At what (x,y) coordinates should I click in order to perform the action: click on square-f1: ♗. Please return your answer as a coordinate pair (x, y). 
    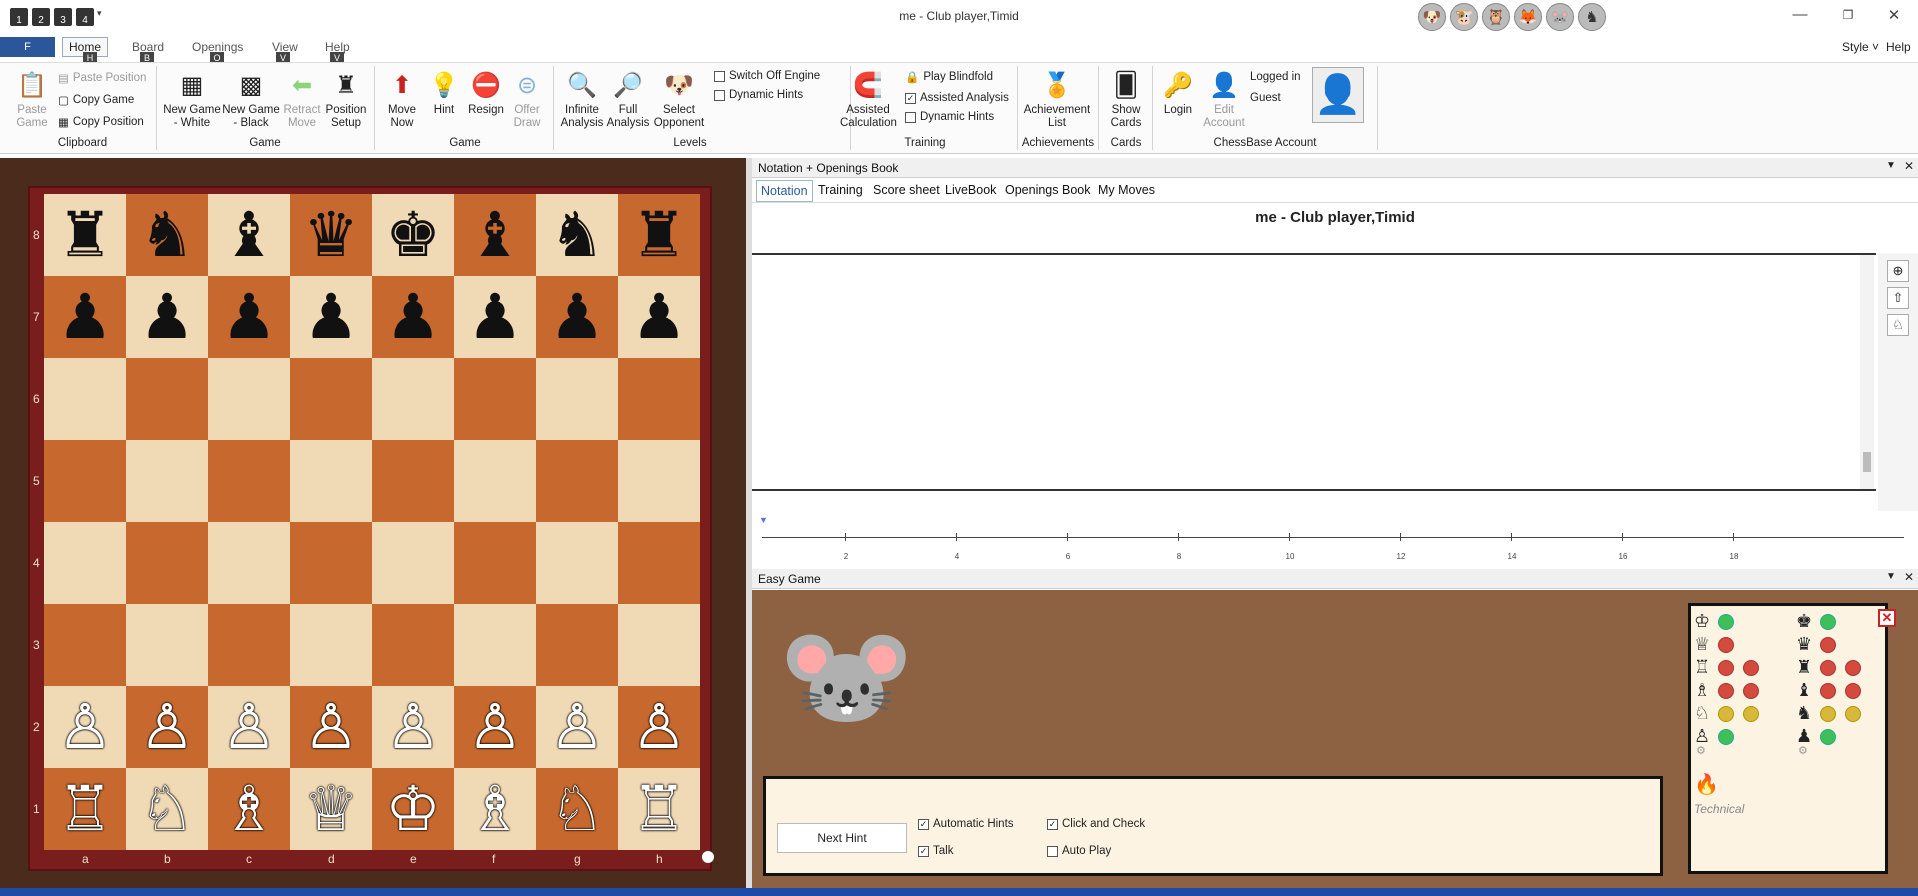
    Looking at the image, I should click on (495, 809).